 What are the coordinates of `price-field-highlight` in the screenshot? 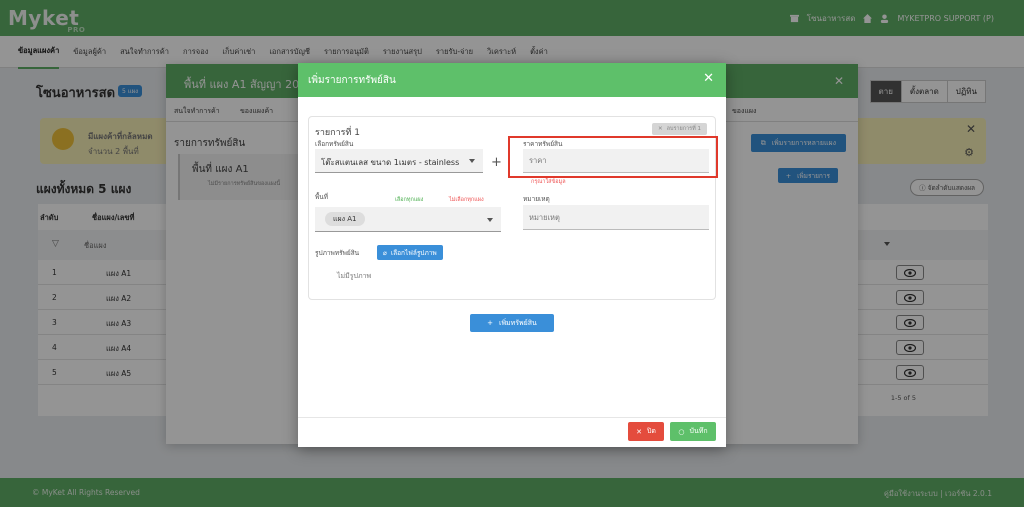 It's located at (613, 157).